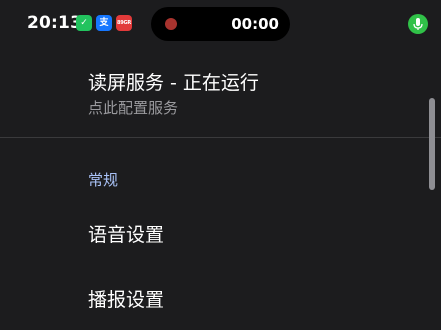  Describe the element at coordinates (173, 83) in the screenshot. I see `screen-reader-service-title: 读屏服务 - 正在运行` at that location.